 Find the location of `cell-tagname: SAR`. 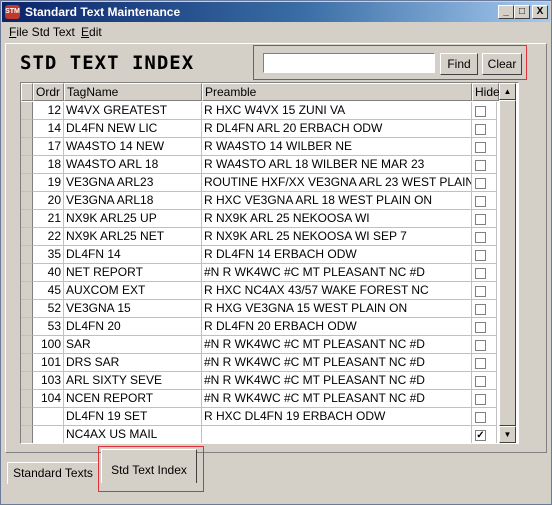

cell-tagname: SAR is located at coordinates (133, 345).